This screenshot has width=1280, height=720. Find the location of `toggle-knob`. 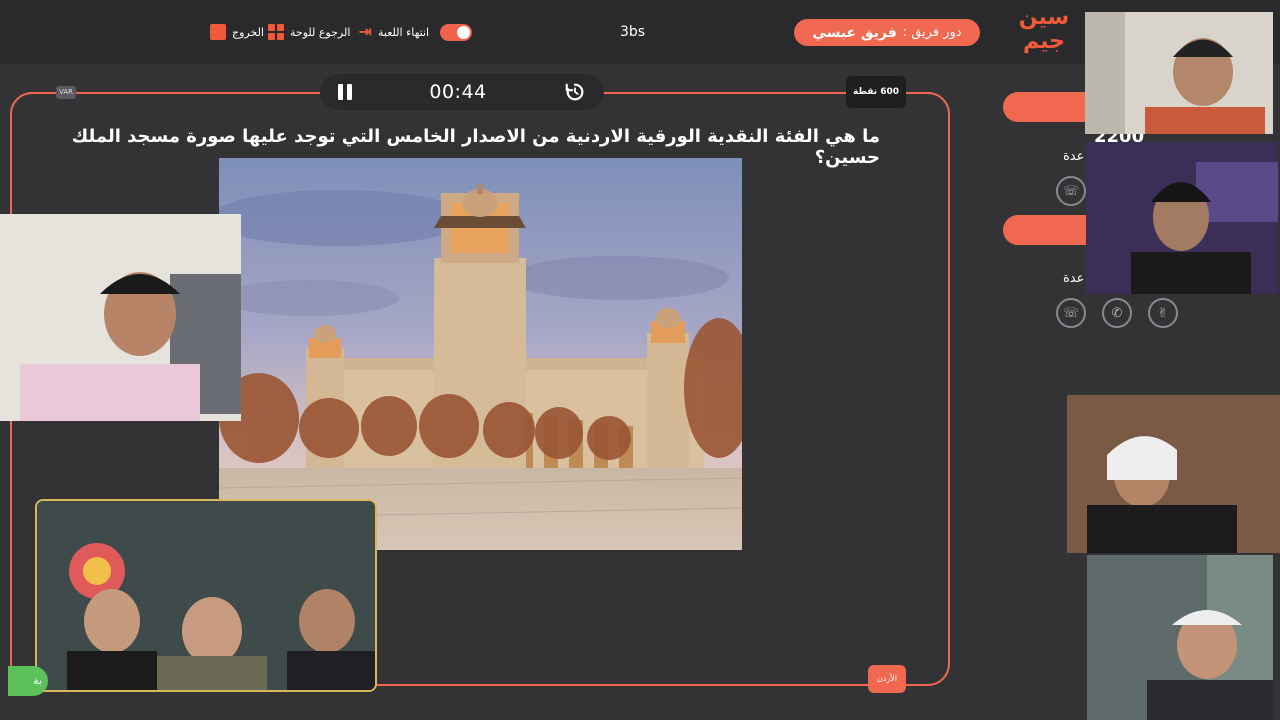

toggle-knob is located at coordinates (463, 32).